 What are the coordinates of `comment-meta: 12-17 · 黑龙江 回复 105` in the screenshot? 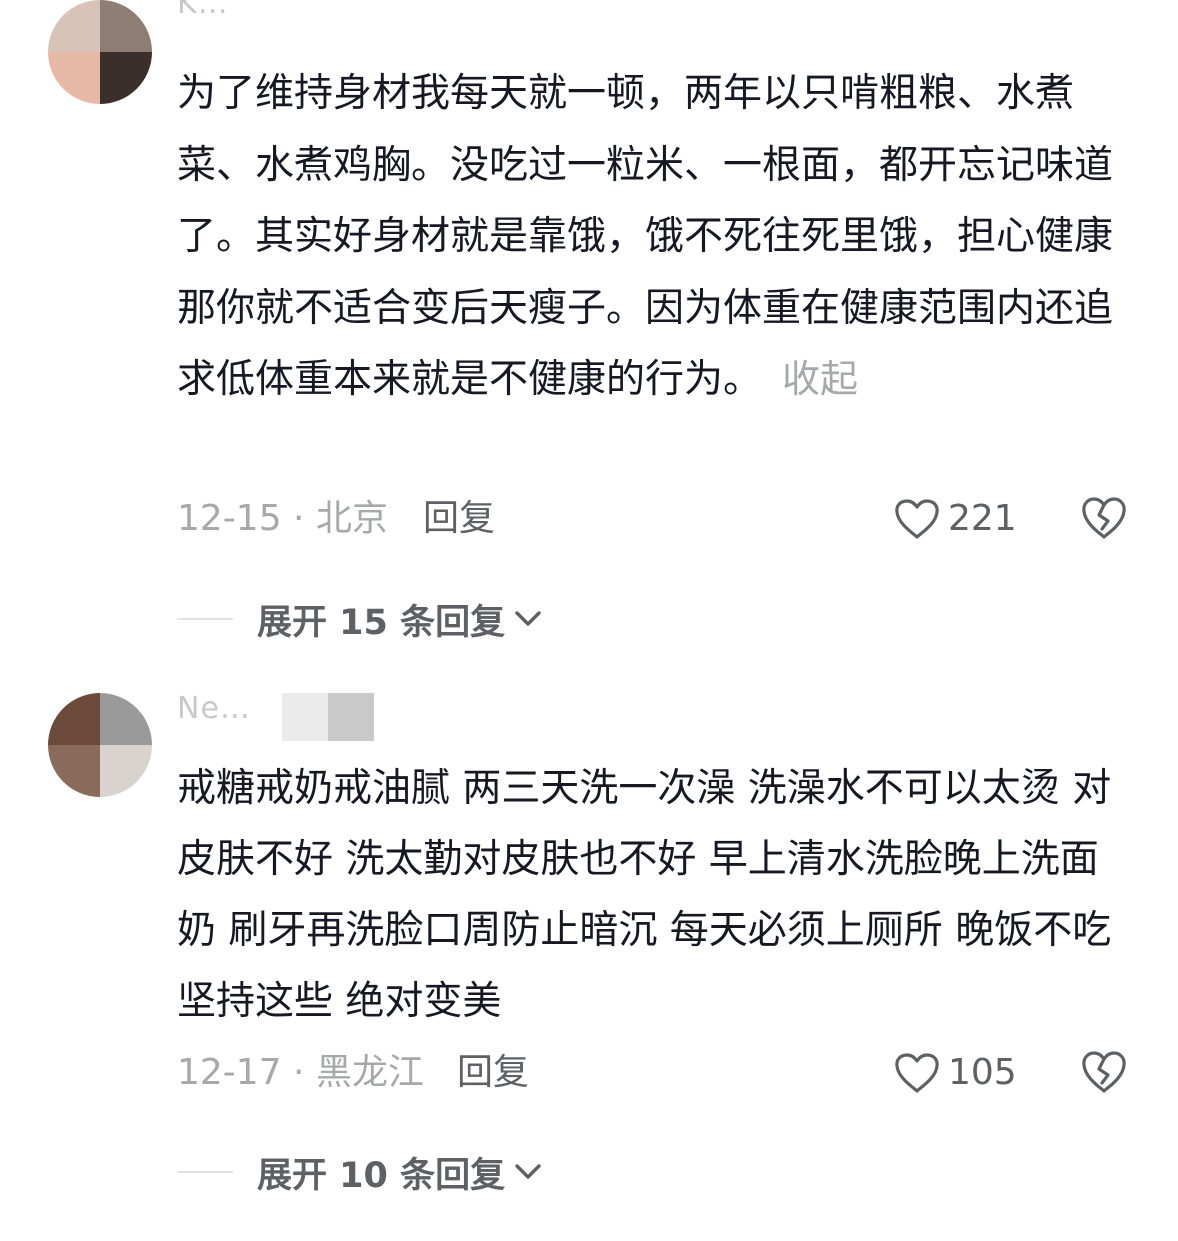 It's located at (657, 1073).